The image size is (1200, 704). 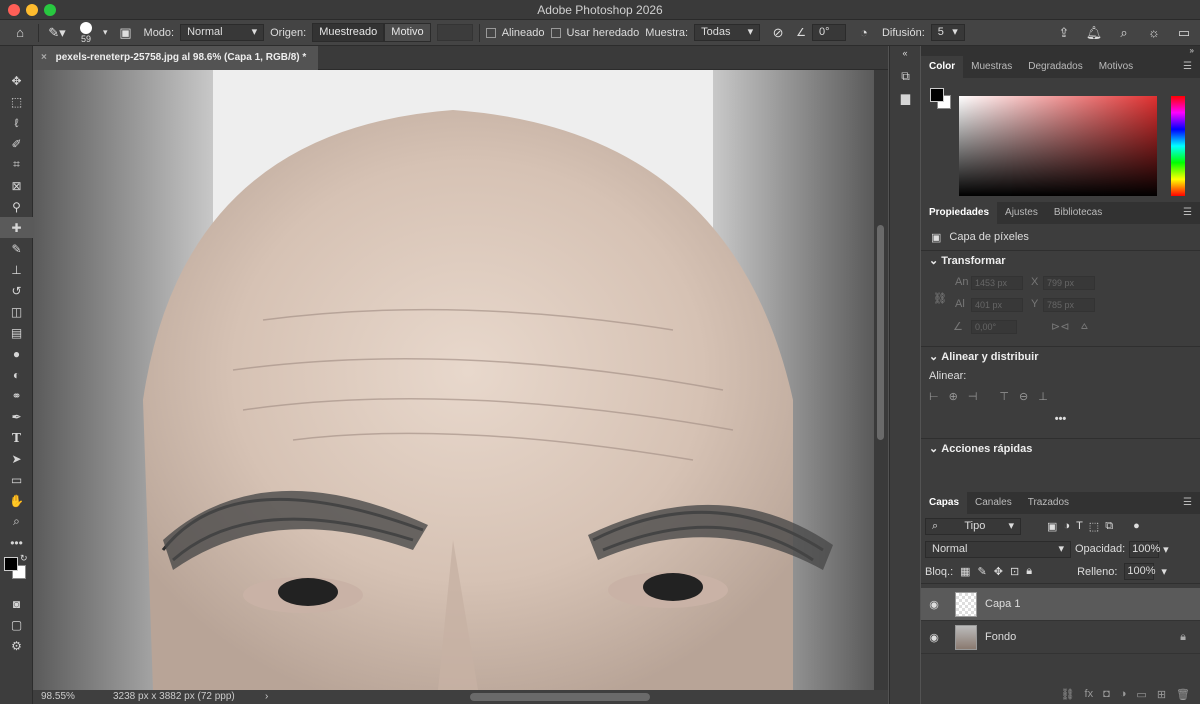 What do you see at coordinates (959, 213) in the screenshot?
I see `tab-properties: Propiedades` at bounding box center [959, 213].